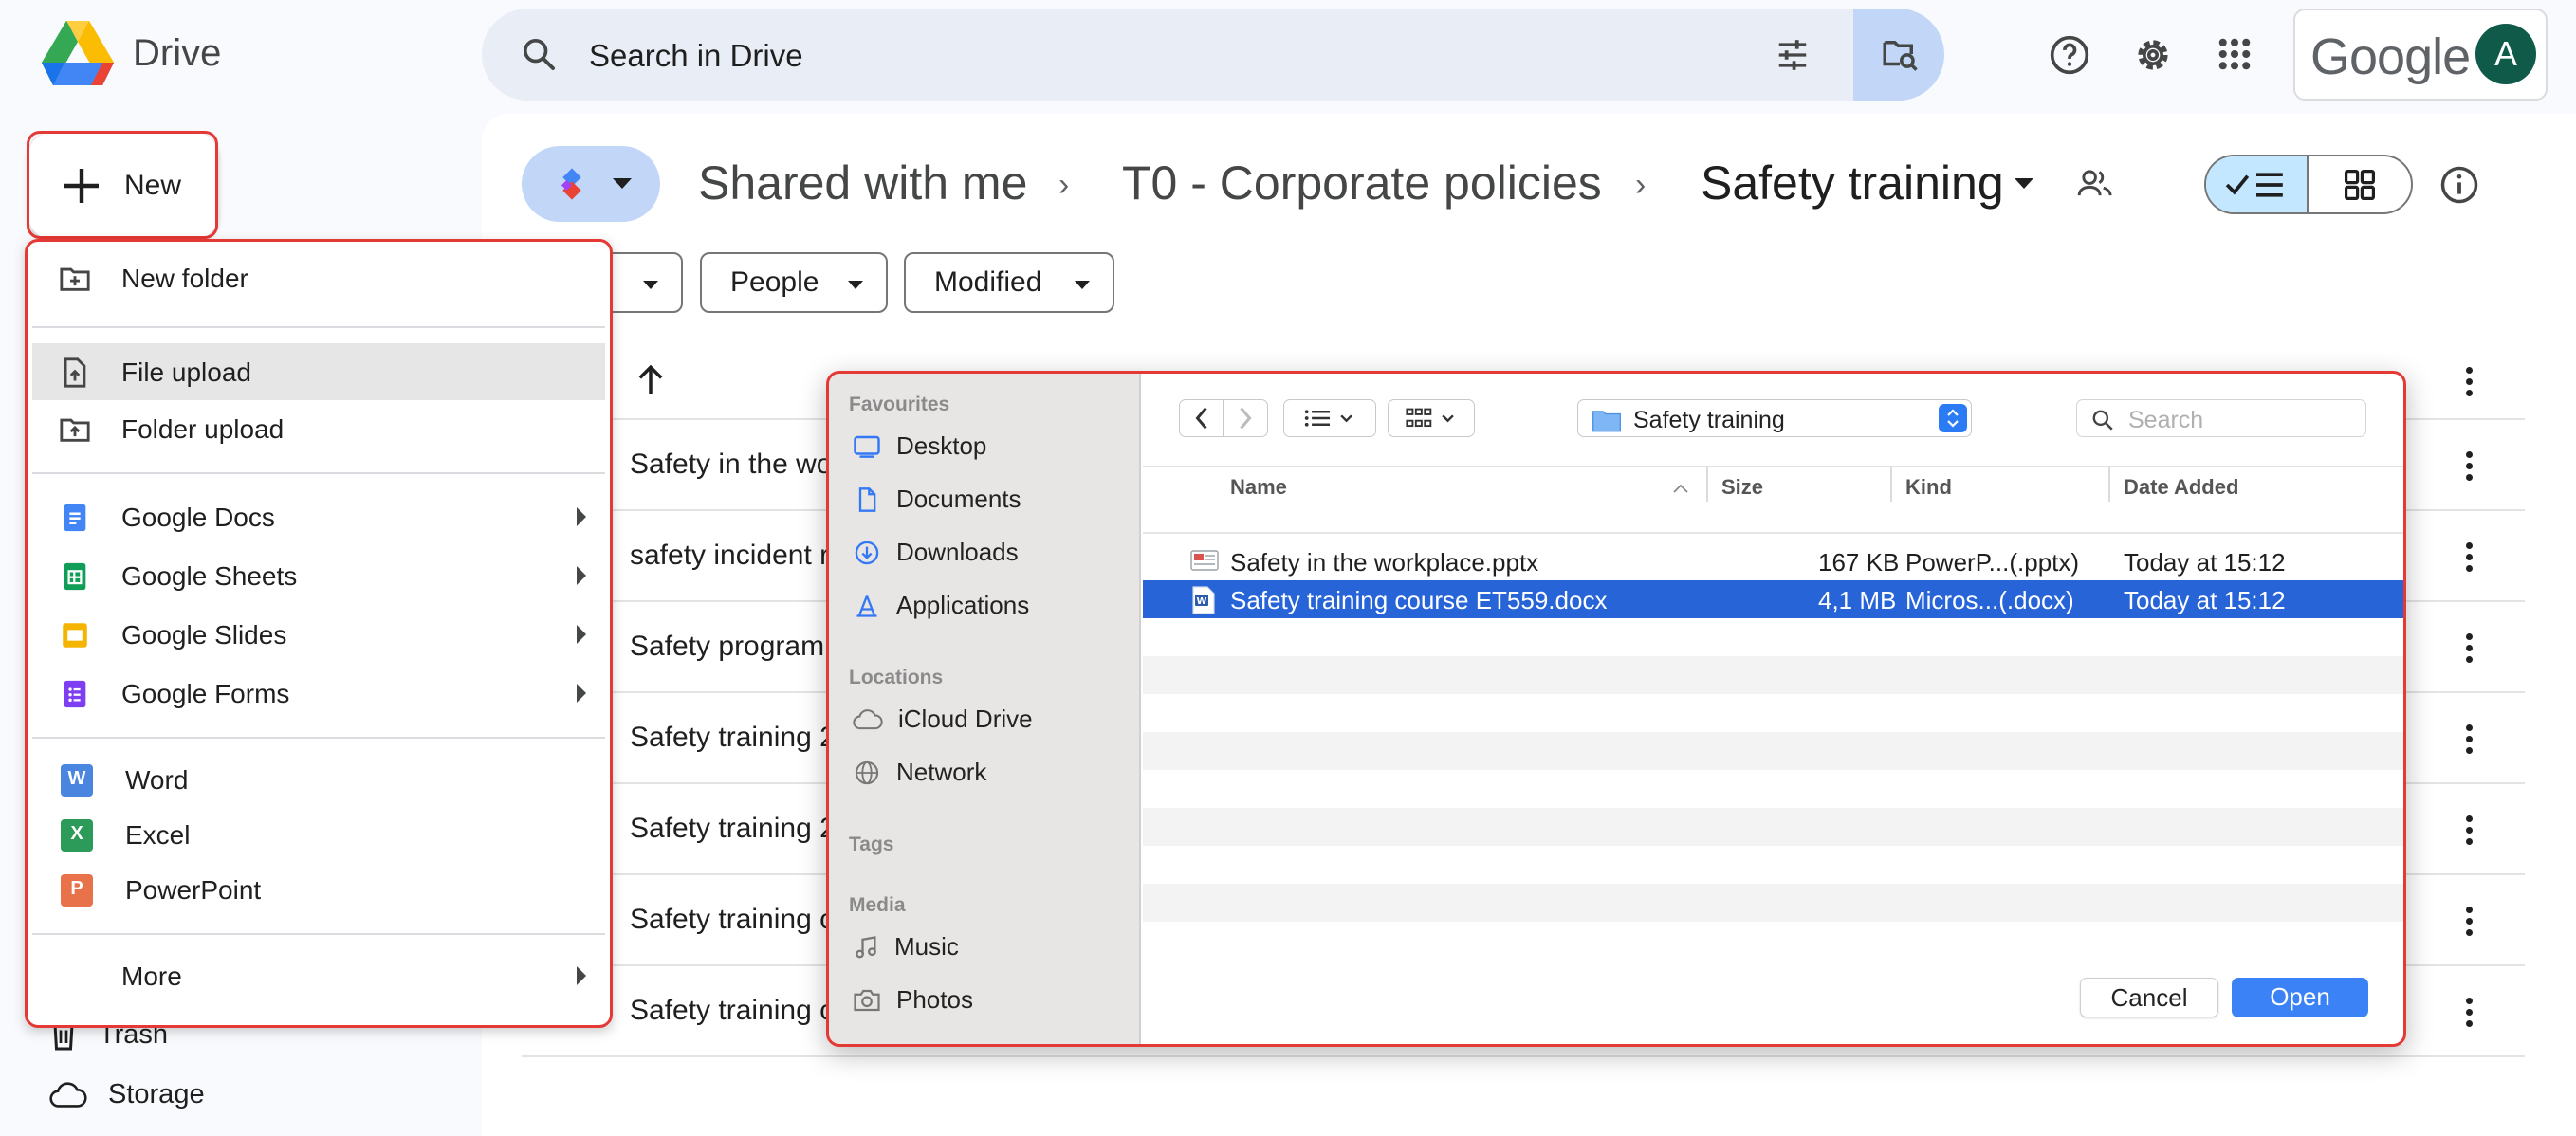  Describe the element at coordinates (1362, 184) in the screenshot. I see `breadcrumb-corporate-policies: T0 - Corporate policies` at that location.